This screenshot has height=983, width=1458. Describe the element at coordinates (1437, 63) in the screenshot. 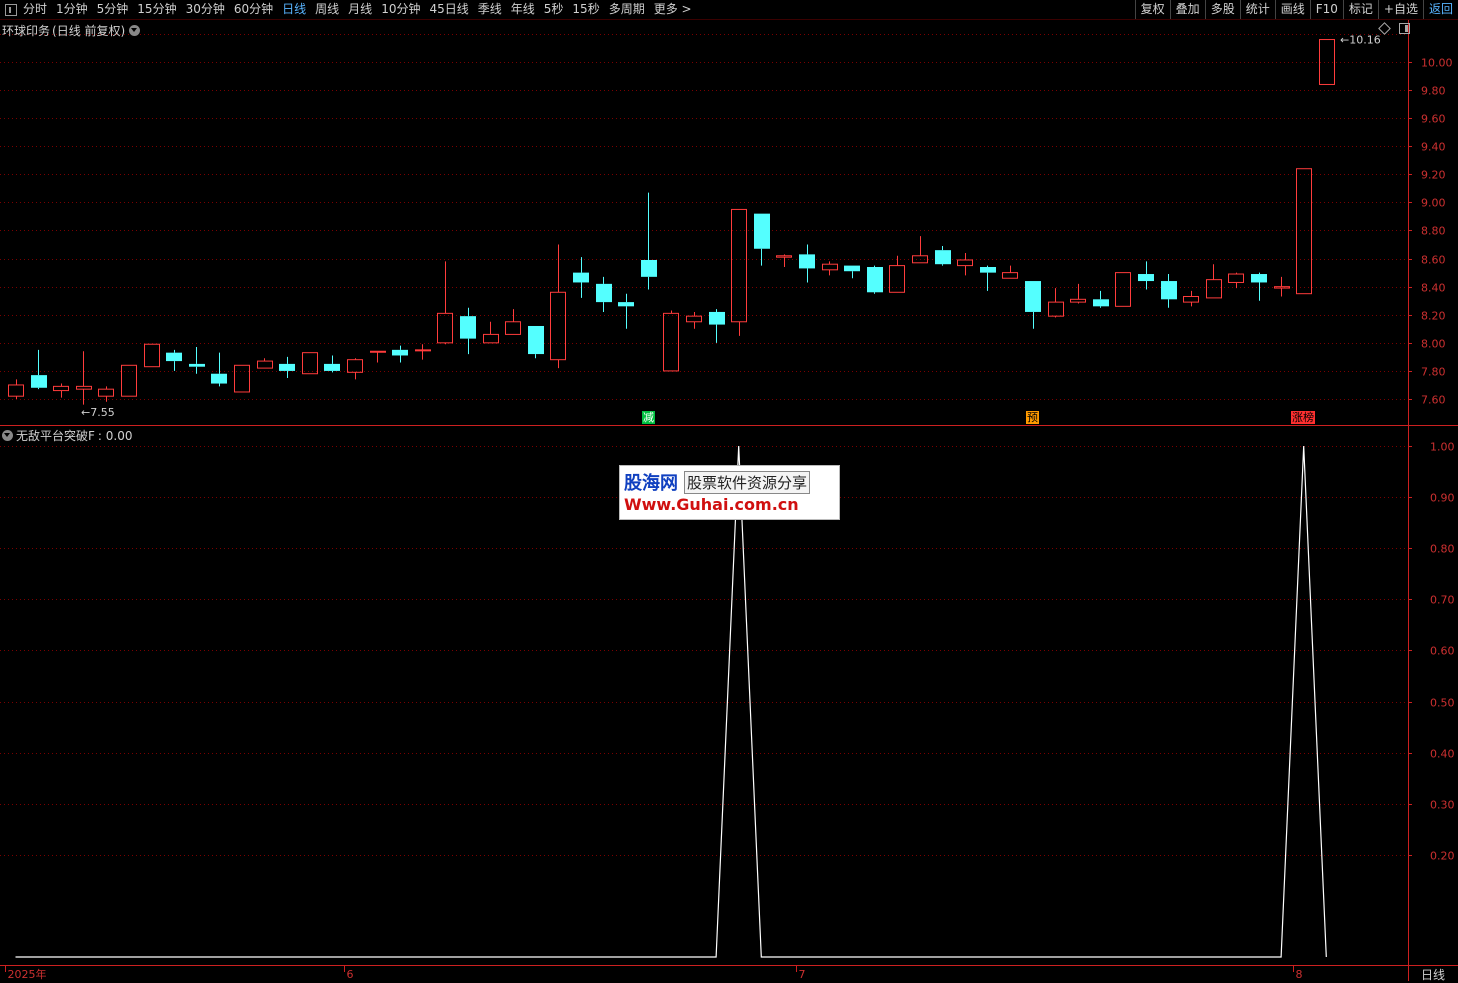

I see `y-tick-label: 10.00` at that location.